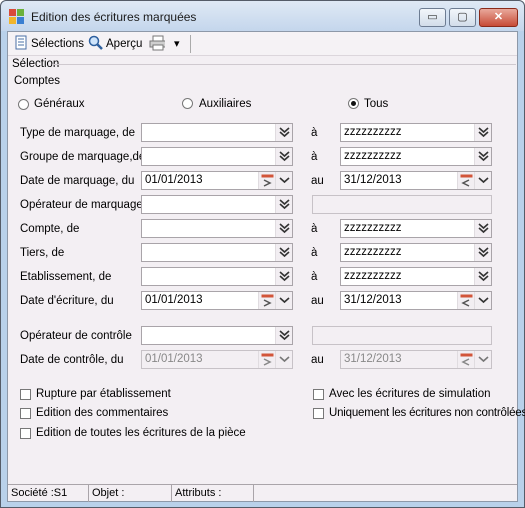  What do you see at coordinates (78, 133) in the screenshot?
I see `type-marquage-label: Type de marquage, de` at bounding box center [78, 133].